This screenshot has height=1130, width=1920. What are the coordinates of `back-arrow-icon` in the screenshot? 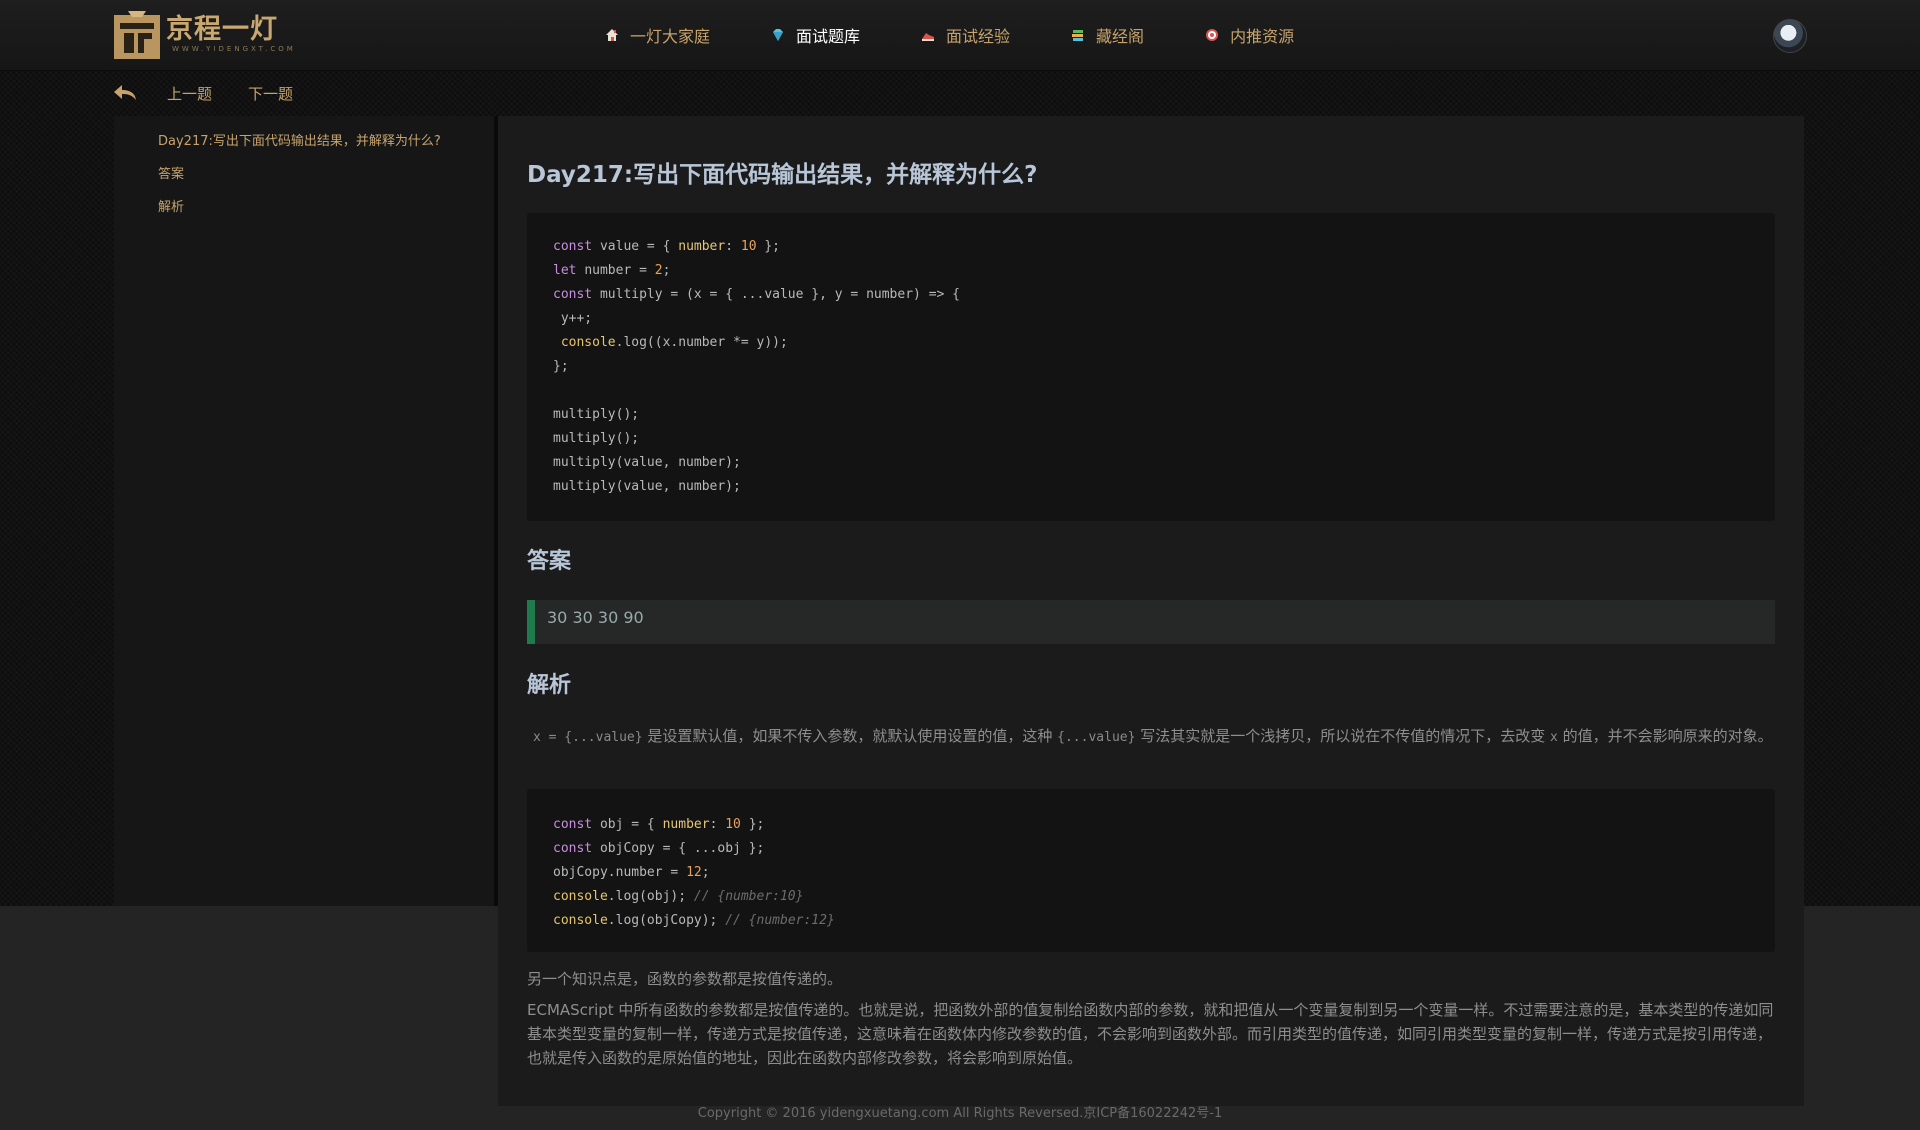 It's located at (125, 93).